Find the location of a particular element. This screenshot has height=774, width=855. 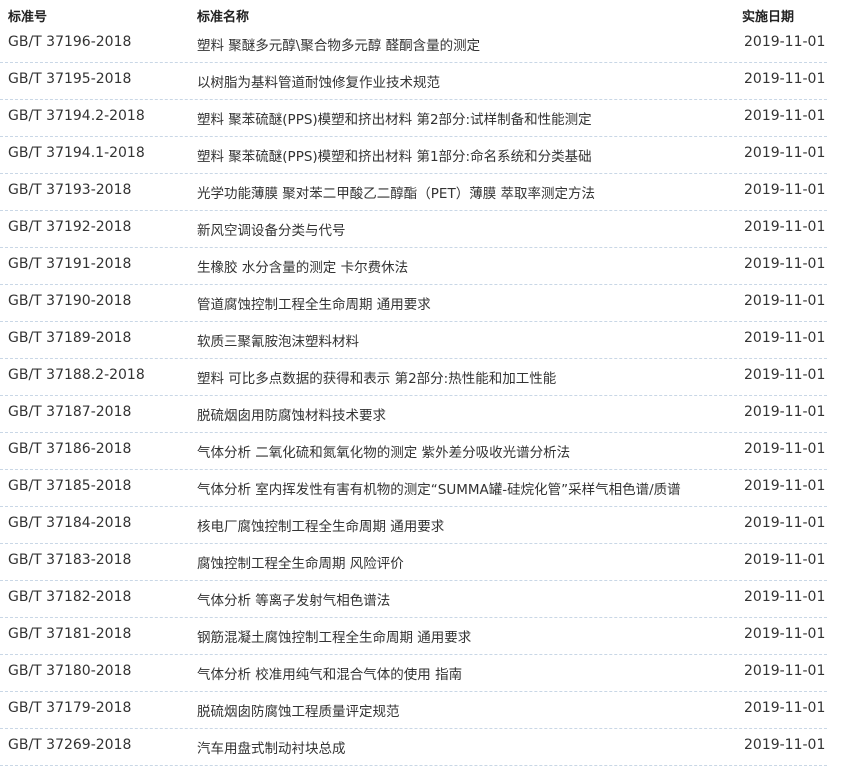

header-implementation-date: 实施日期 is located at coordinates (768, 17).